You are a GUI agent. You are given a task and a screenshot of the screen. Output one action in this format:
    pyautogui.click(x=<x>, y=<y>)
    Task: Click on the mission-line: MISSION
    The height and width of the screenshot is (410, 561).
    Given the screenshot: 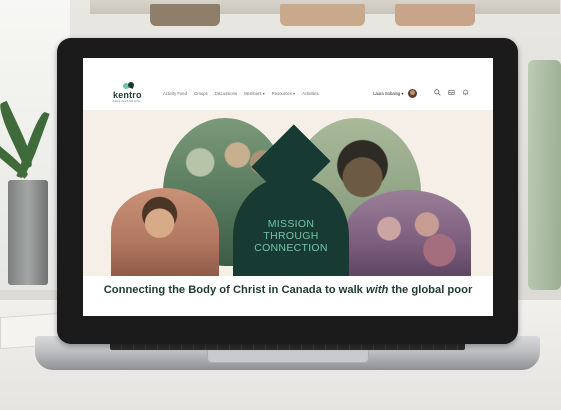 What is the action you would take?
    pyautogui.click(x=291, y=224)
    